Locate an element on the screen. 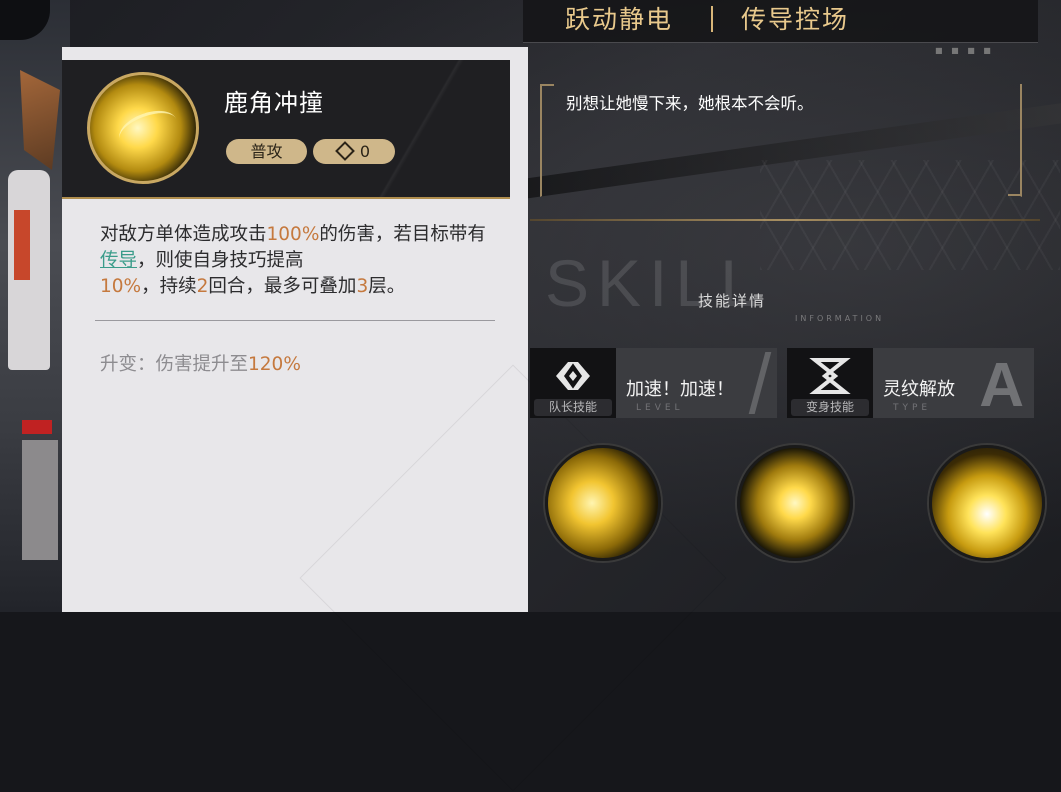 The image size is (1061, 792). character-wing is located at coordinates (40, 120).